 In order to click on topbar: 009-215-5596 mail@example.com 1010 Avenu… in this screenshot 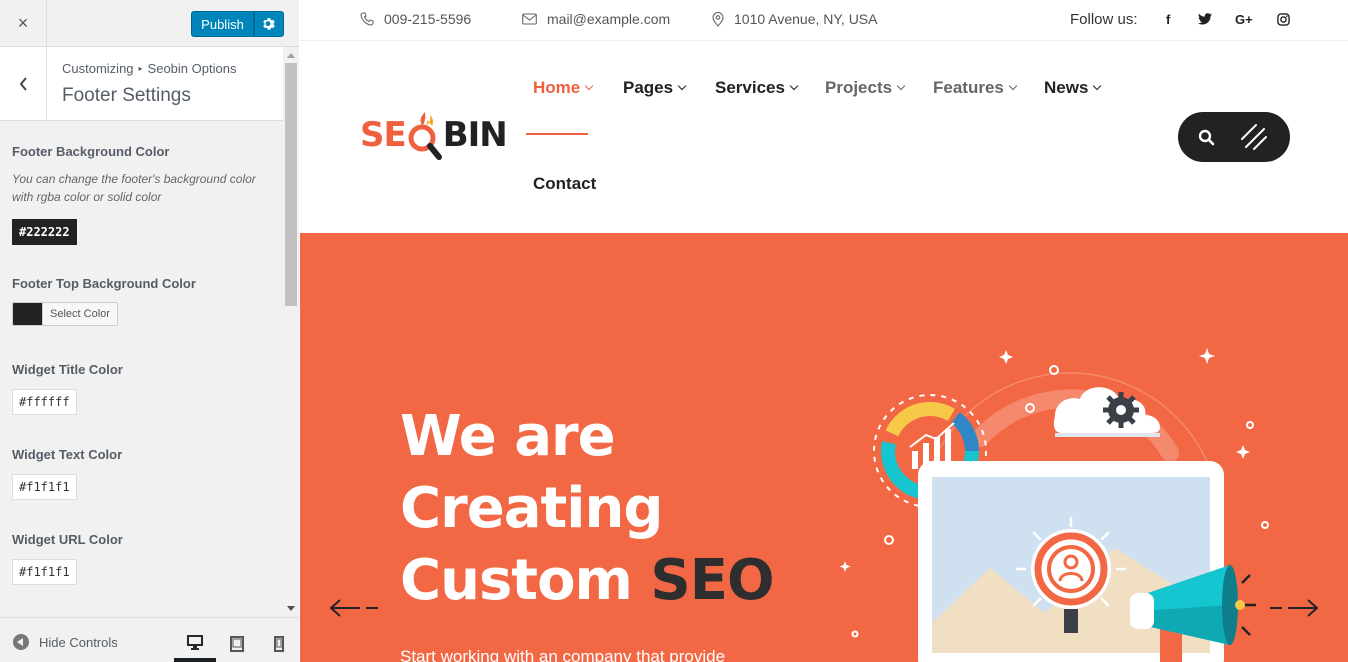, I will do `click(824, 20)`.